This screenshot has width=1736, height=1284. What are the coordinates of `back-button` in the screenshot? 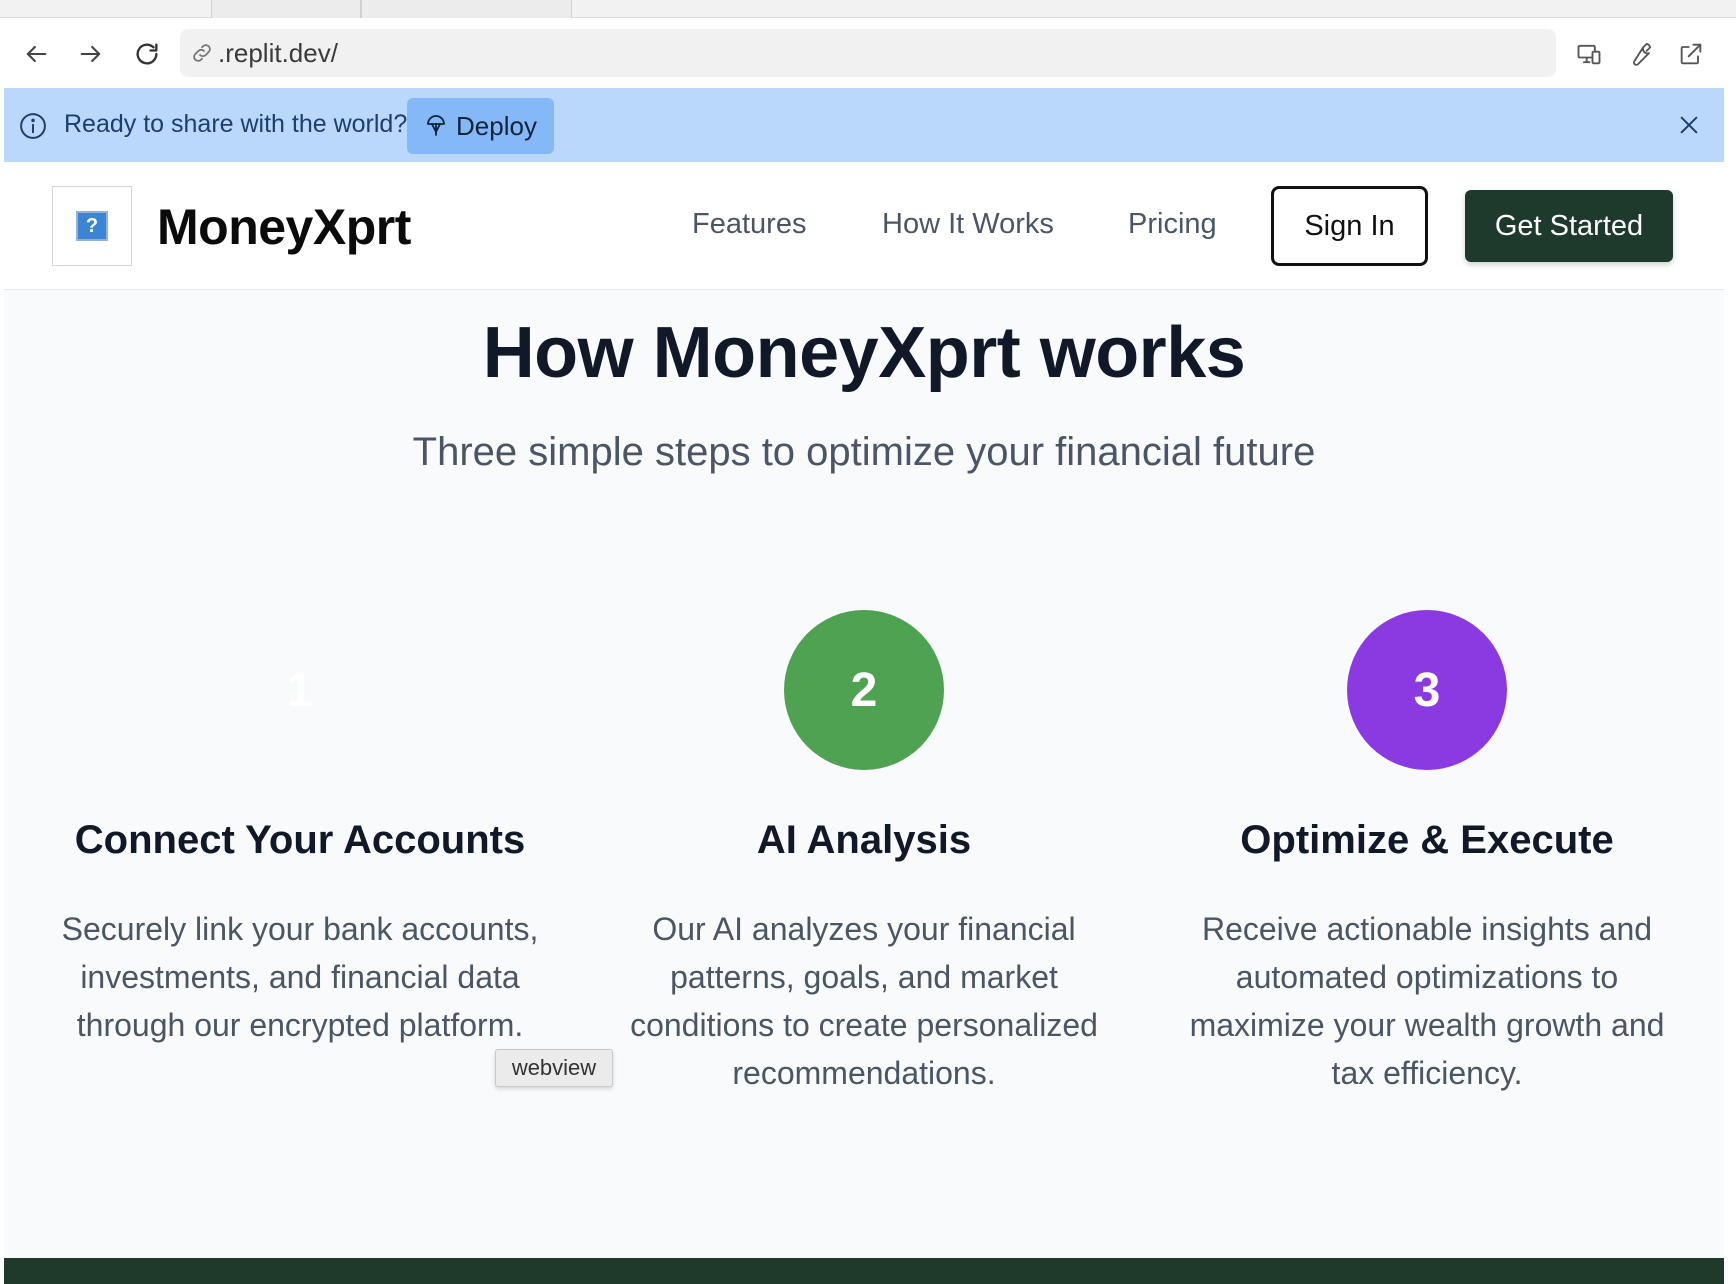 It's located at (36, 54).